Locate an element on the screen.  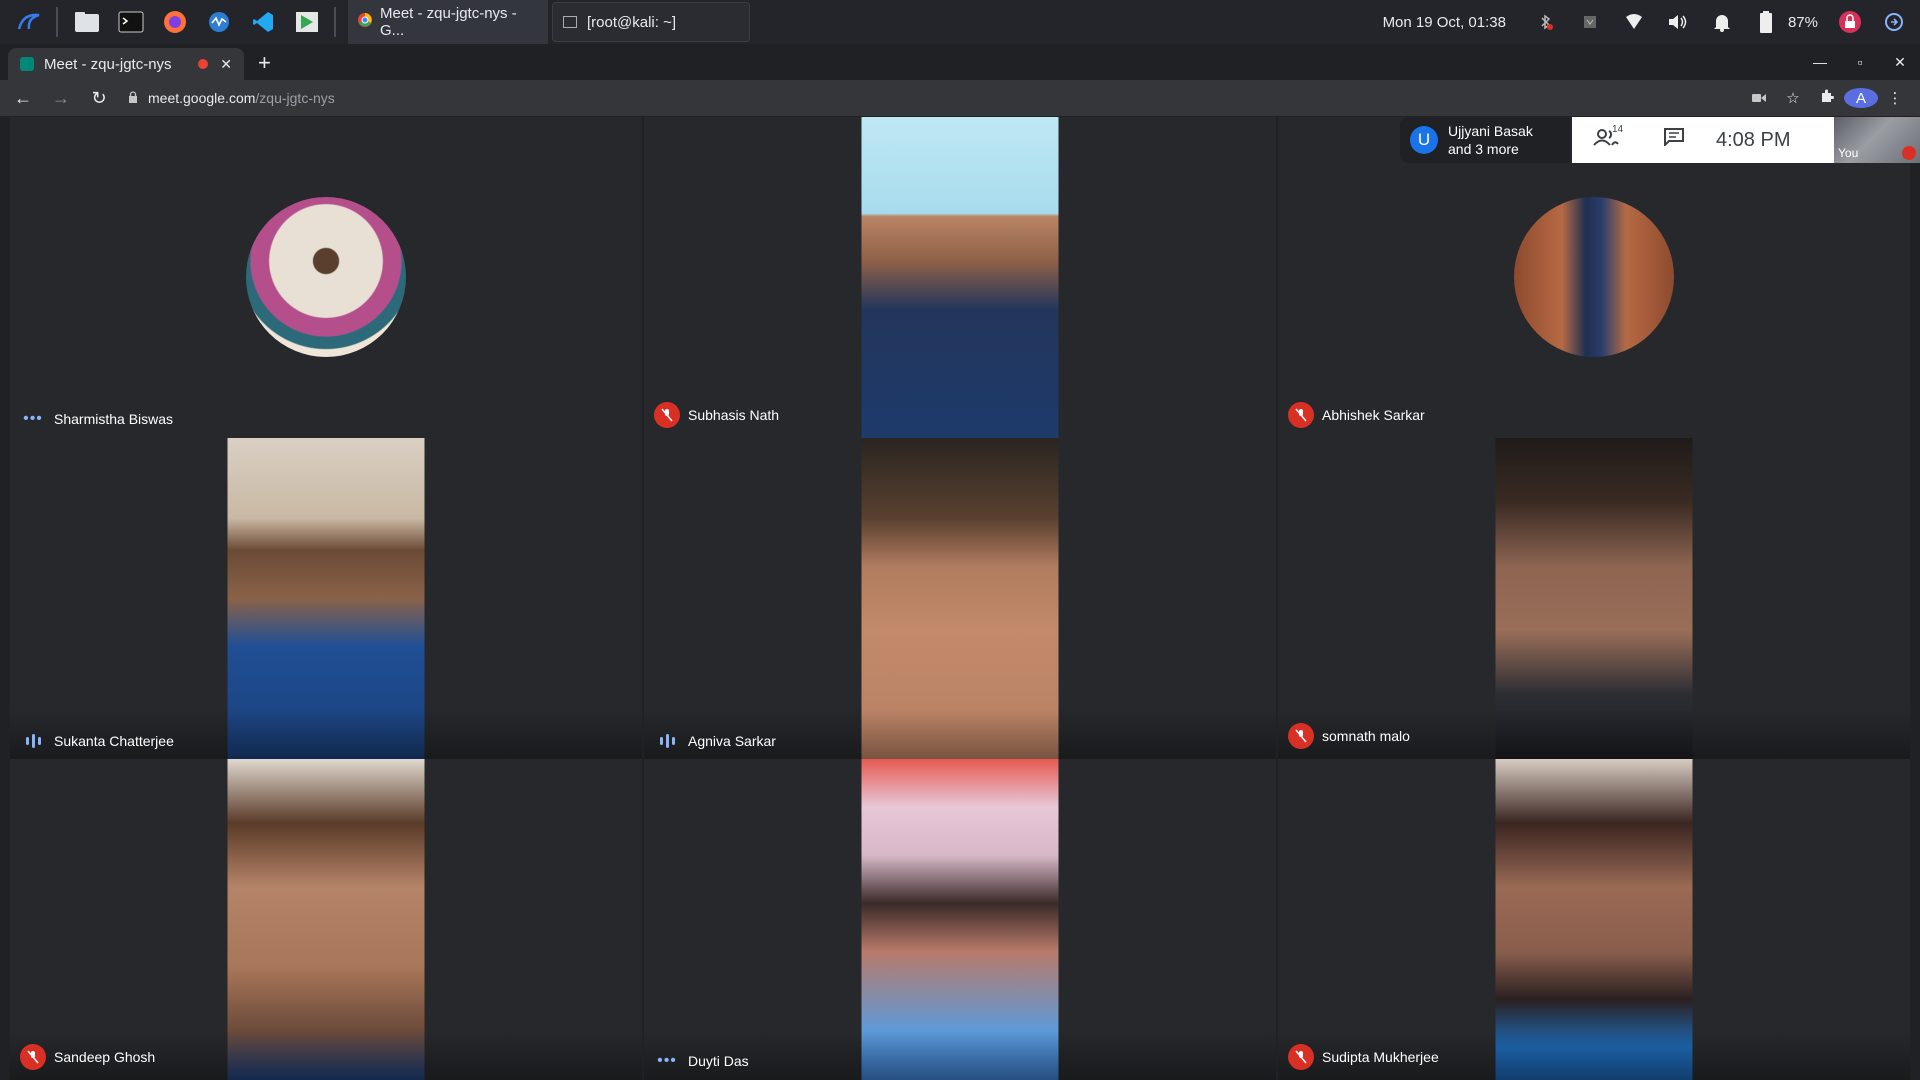
window-controls: — ▫ ✕ is located at coordinates (1860, 62).